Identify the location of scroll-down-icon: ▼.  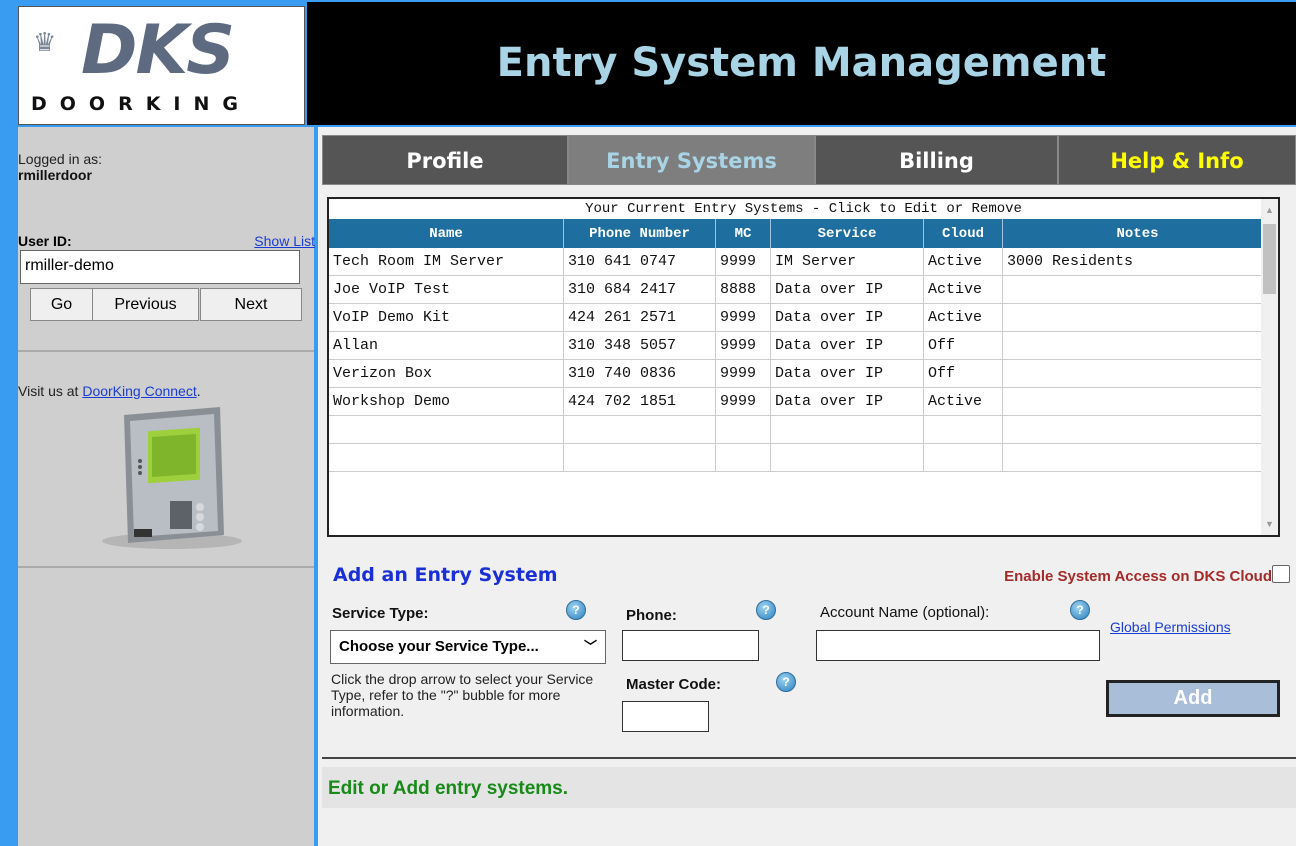
(1269, 524).